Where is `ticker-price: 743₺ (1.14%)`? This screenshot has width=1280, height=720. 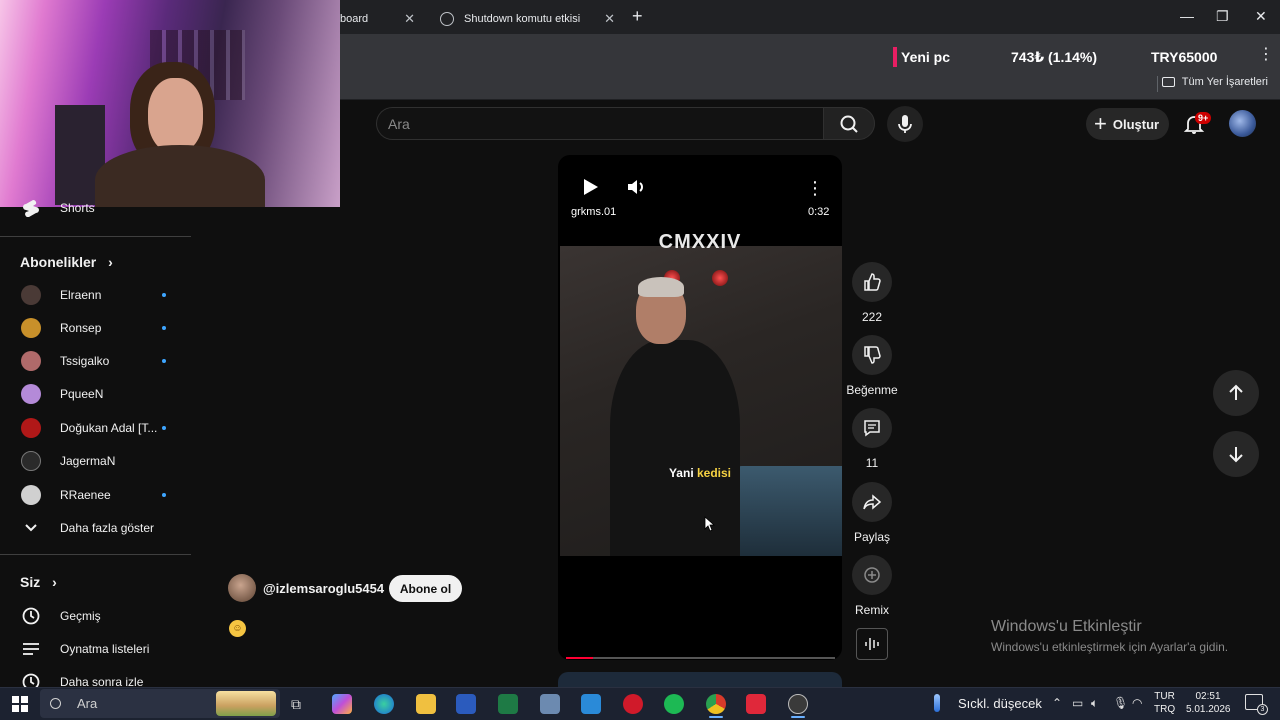
ticker-price: 743₺ (1.14%) is located at coordinates (1054, 56).